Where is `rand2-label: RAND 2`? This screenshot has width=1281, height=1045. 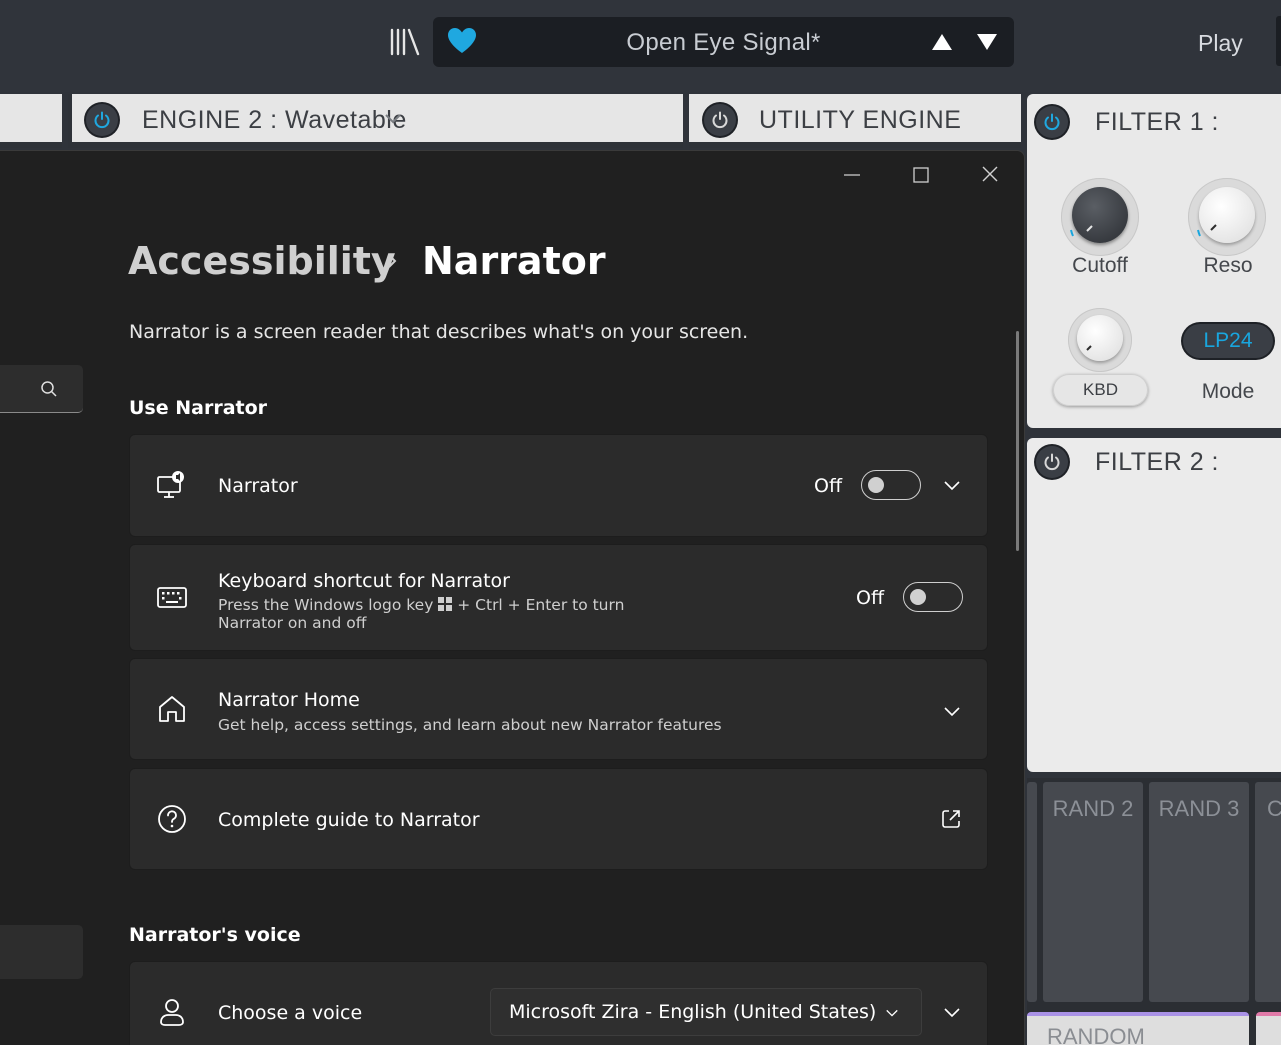 rand2-label: RAND 2 is located at coordinates (1093, 808).